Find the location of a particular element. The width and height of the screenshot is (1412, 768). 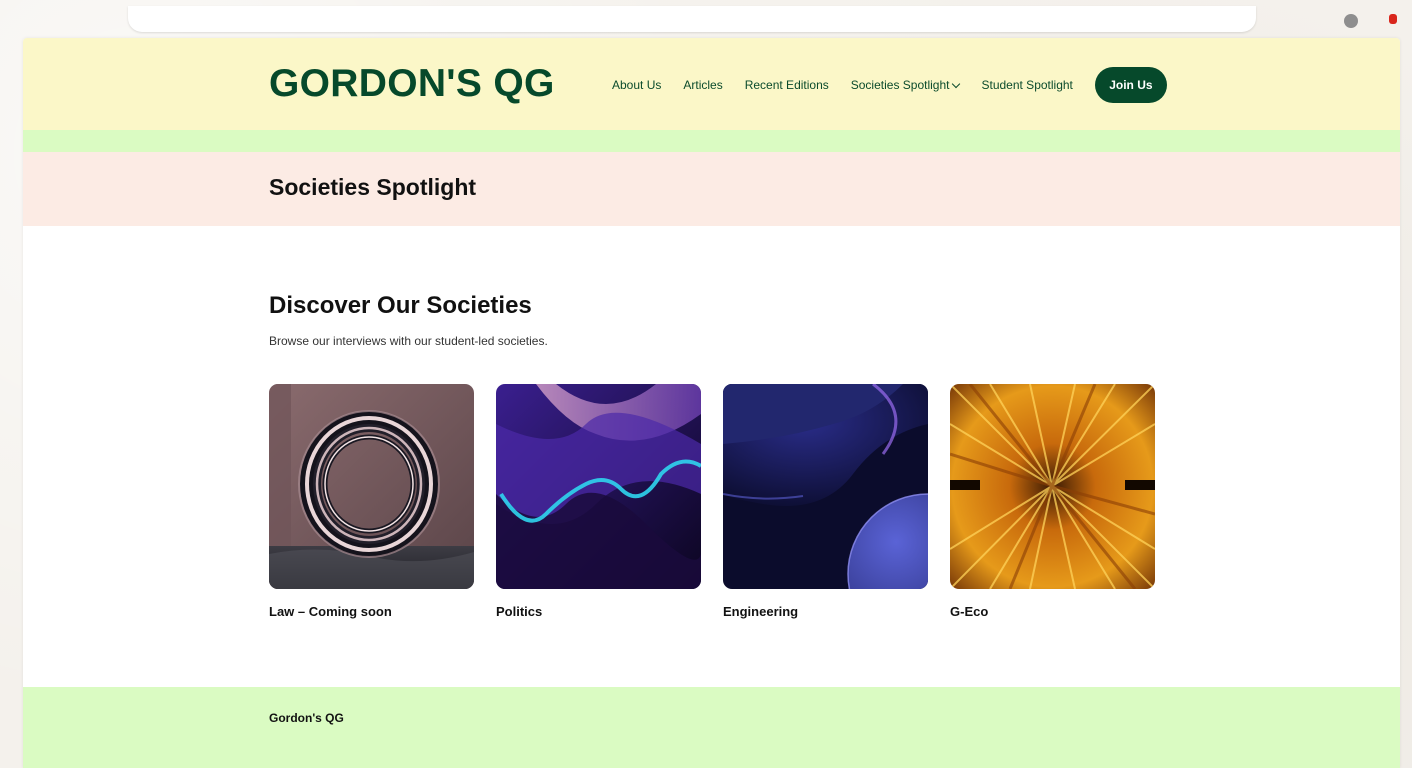

nav-student-spotlight: Student Spotlight is located at coordinates (1026, 85).